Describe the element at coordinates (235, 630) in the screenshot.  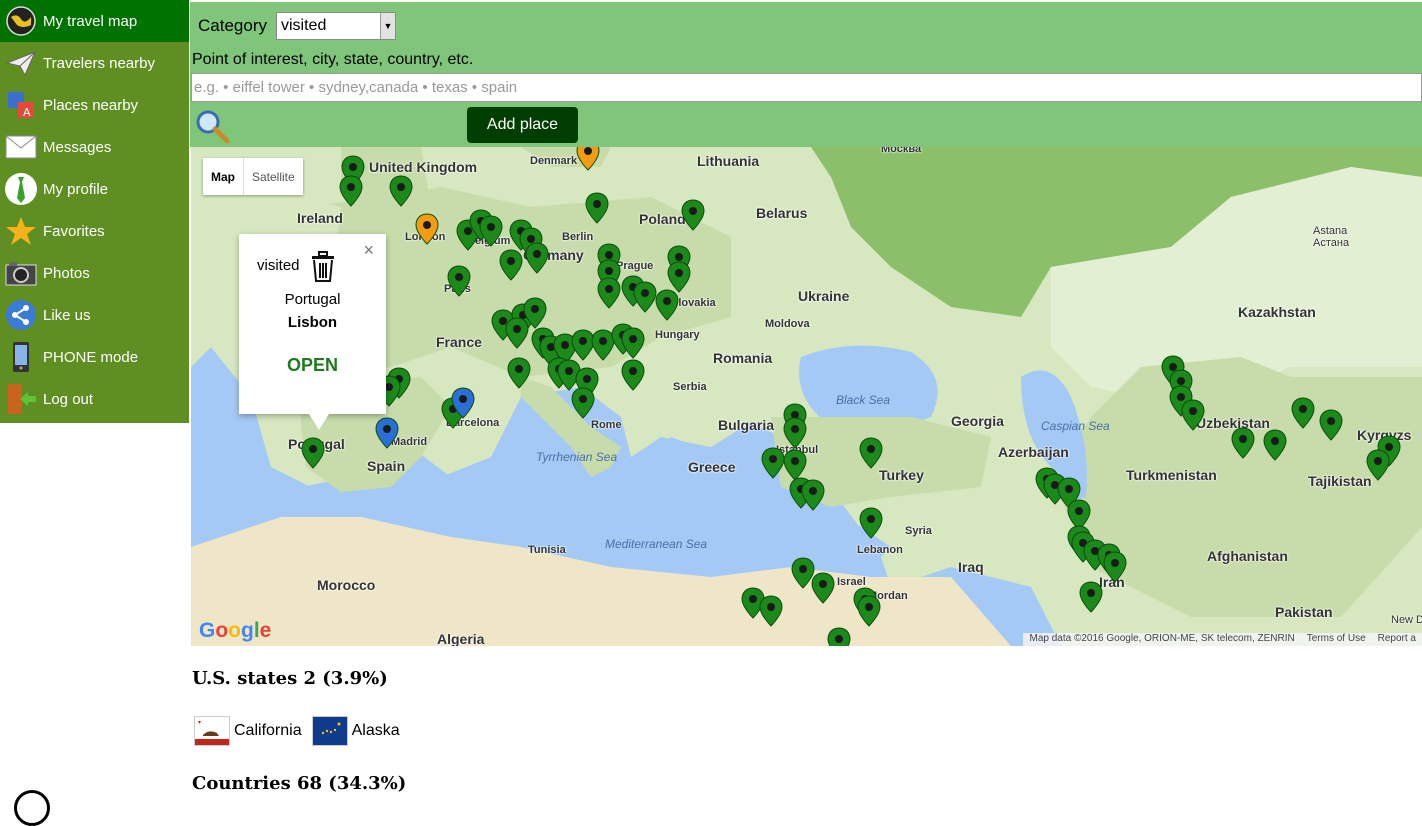
I see `google-logo: Google` at that location.